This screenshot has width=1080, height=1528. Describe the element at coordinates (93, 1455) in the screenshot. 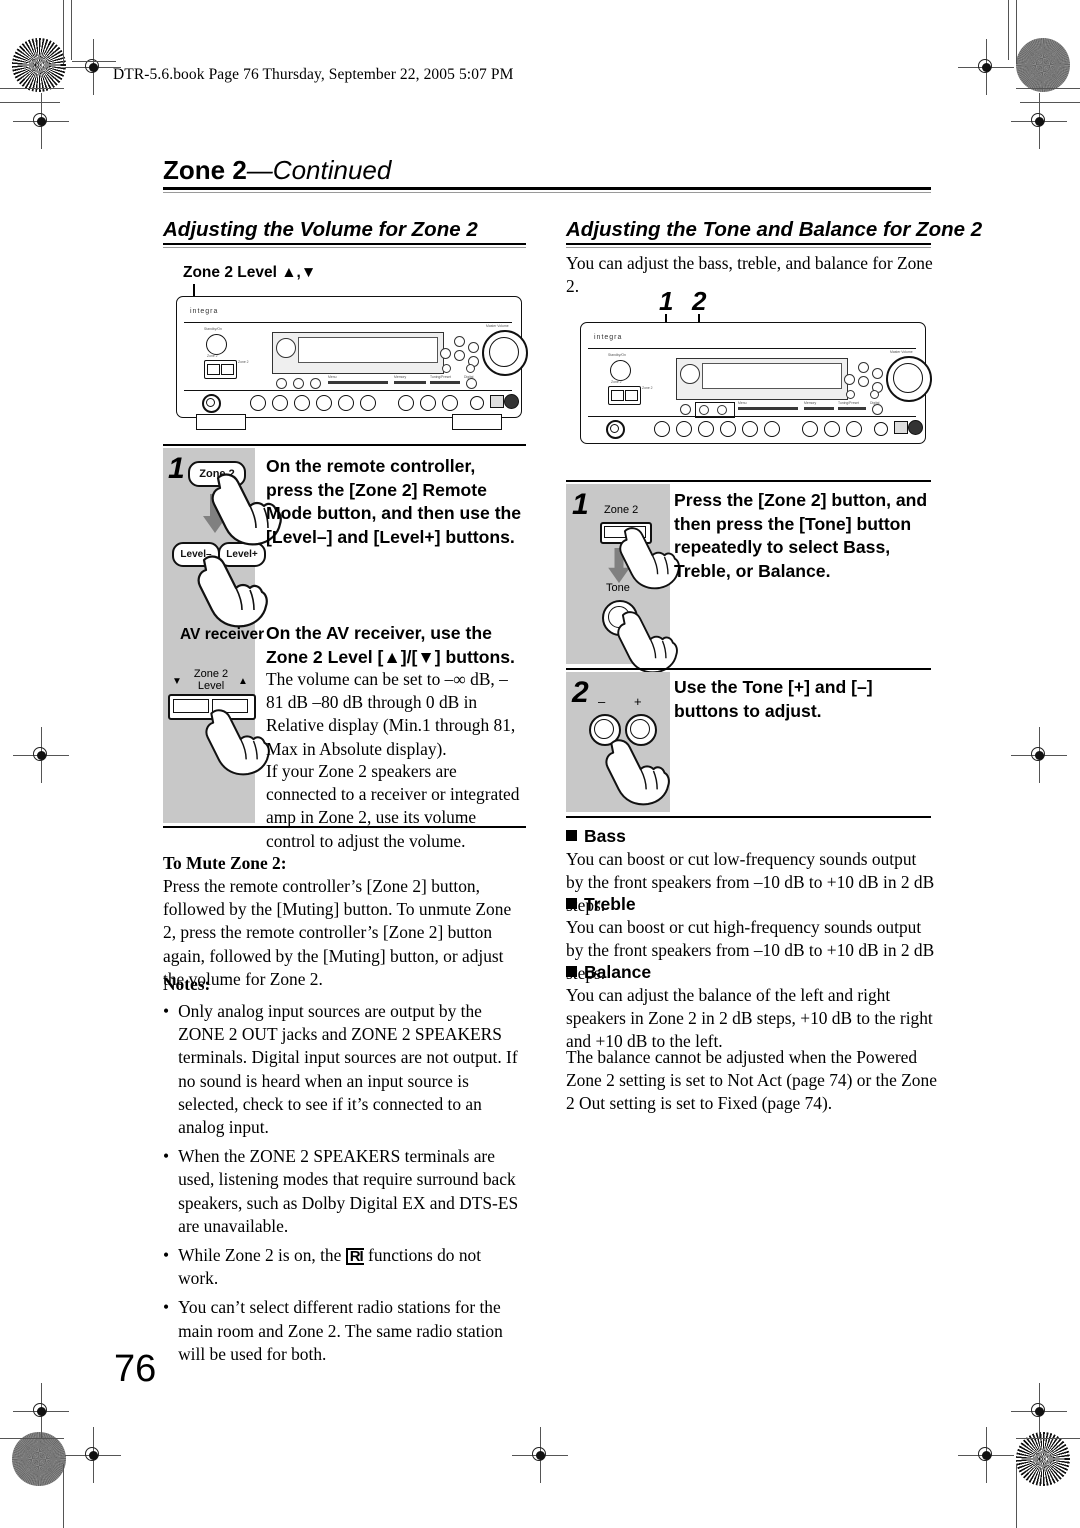

I see `registration-mark-bottom-left-inner` at that location.